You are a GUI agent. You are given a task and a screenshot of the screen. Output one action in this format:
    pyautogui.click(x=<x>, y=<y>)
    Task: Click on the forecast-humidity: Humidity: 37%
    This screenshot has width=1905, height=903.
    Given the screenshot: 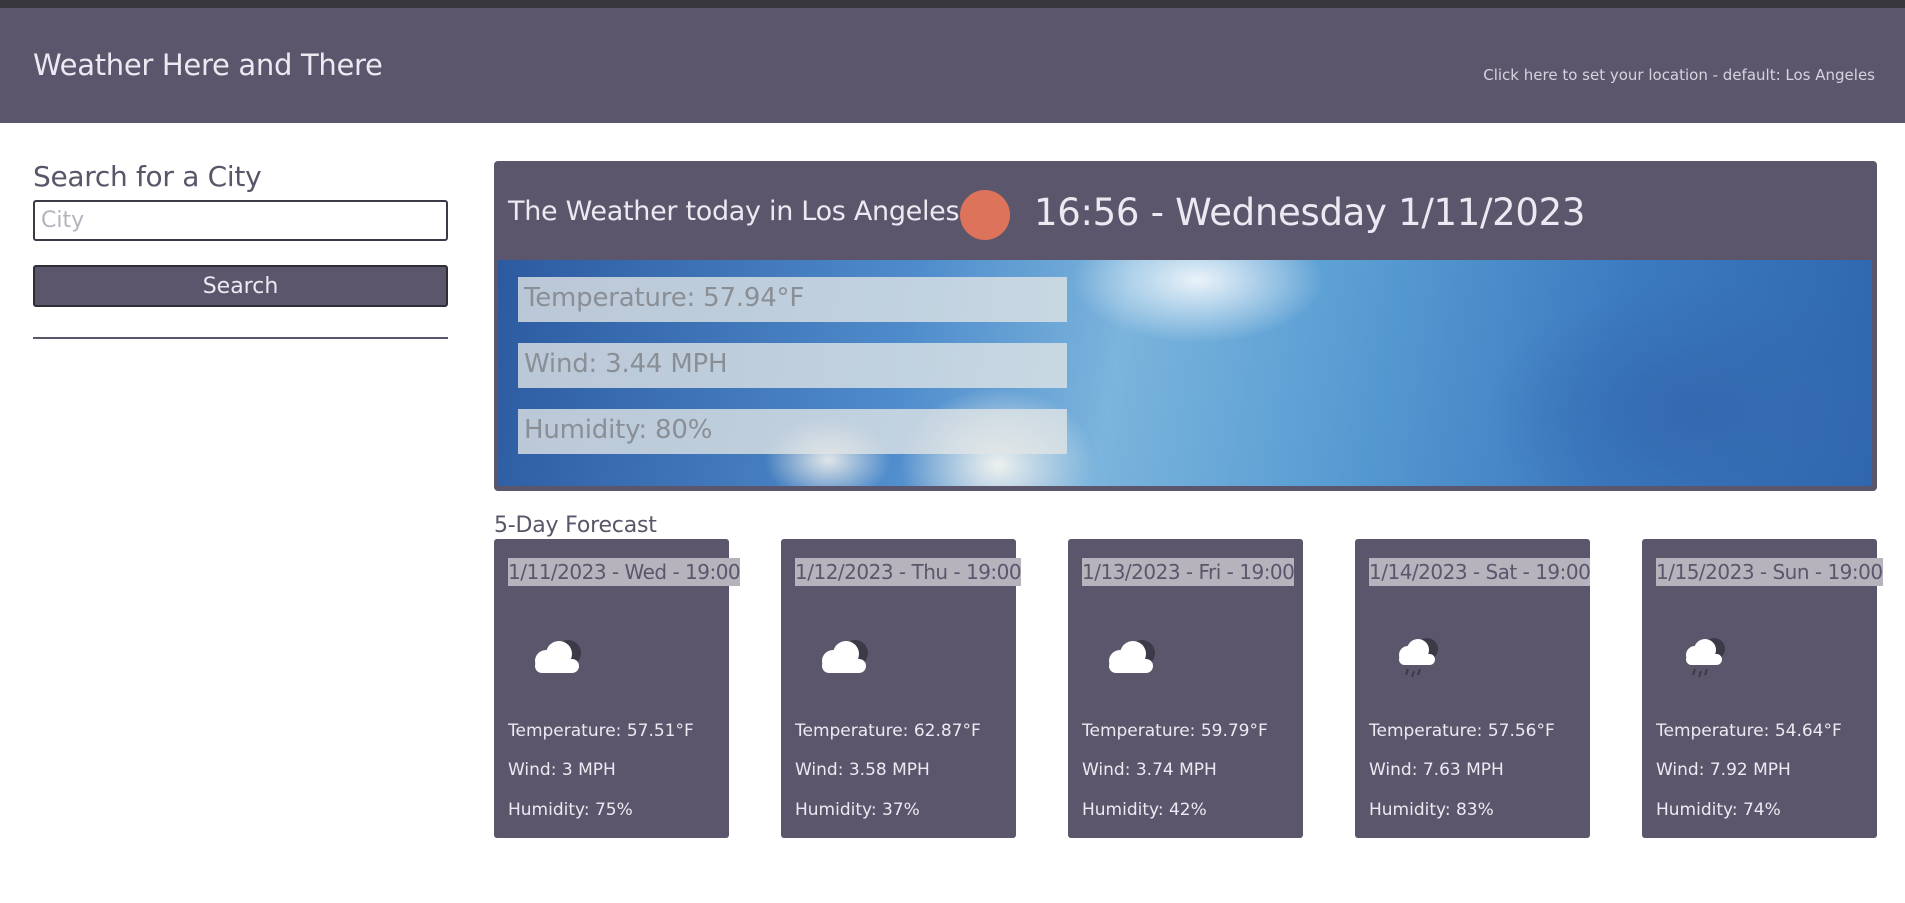 What is the action you would take?
    pyautogui.click(x=857, y=810)
    